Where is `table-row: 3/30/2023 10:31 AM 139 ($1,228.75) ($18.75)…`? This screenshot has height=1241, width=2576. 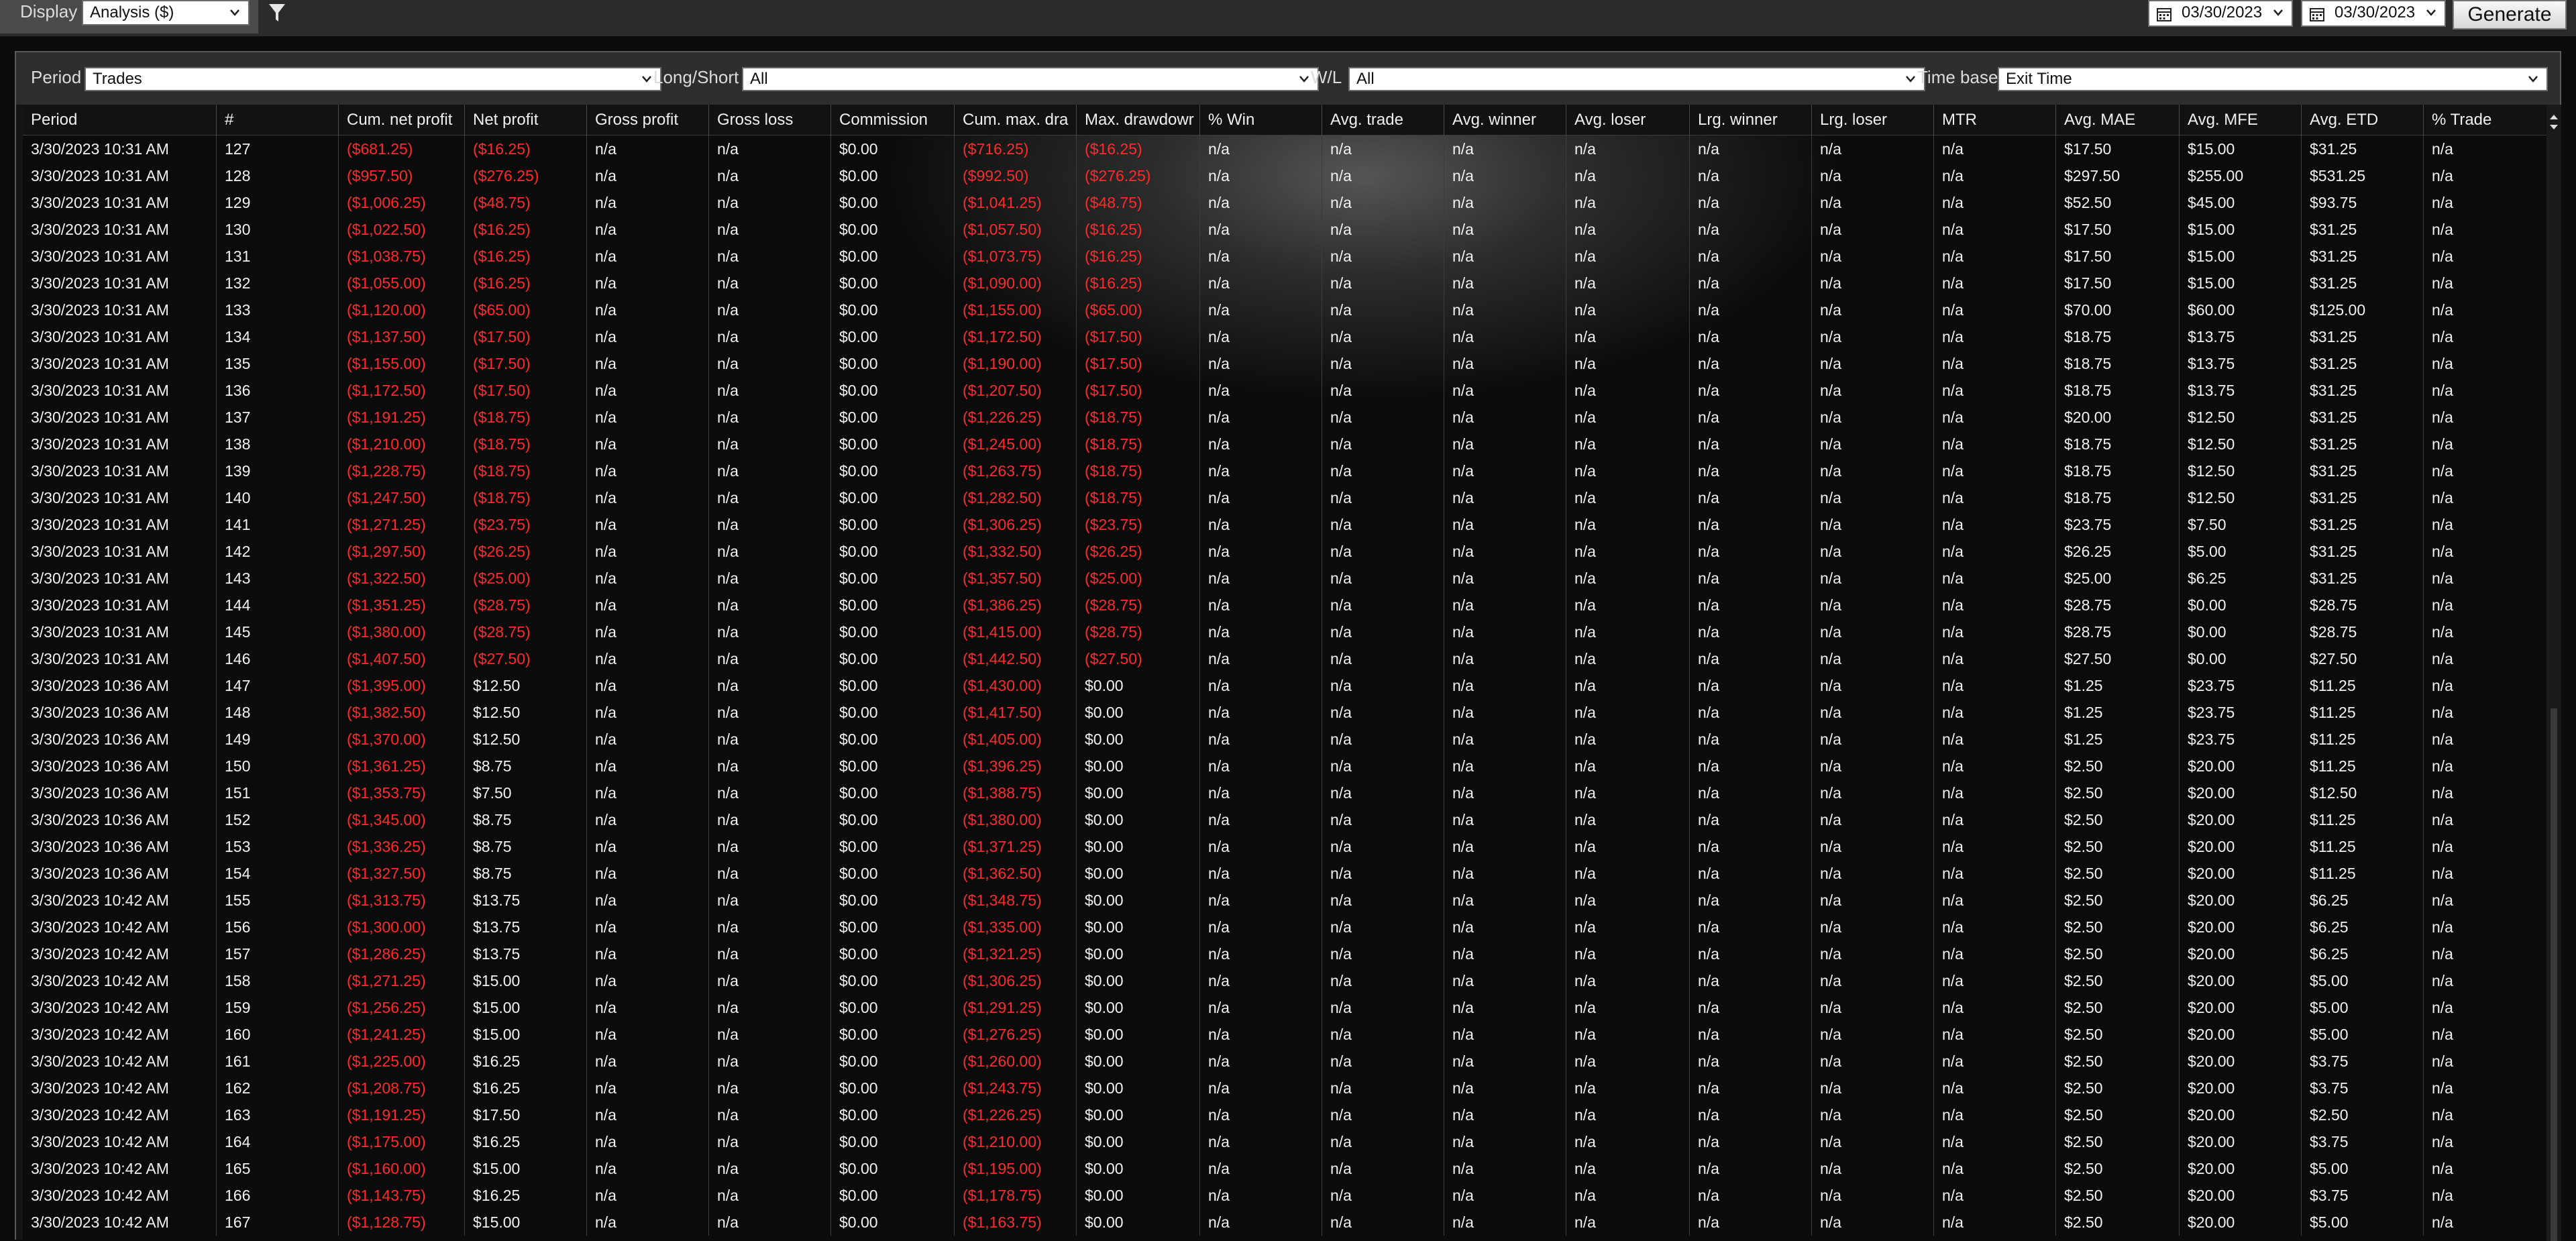 table-row: 3/30/2023 10:31 AM 139 ($1,228.75) ($18.75)… is located at coordinates (1284, 470).